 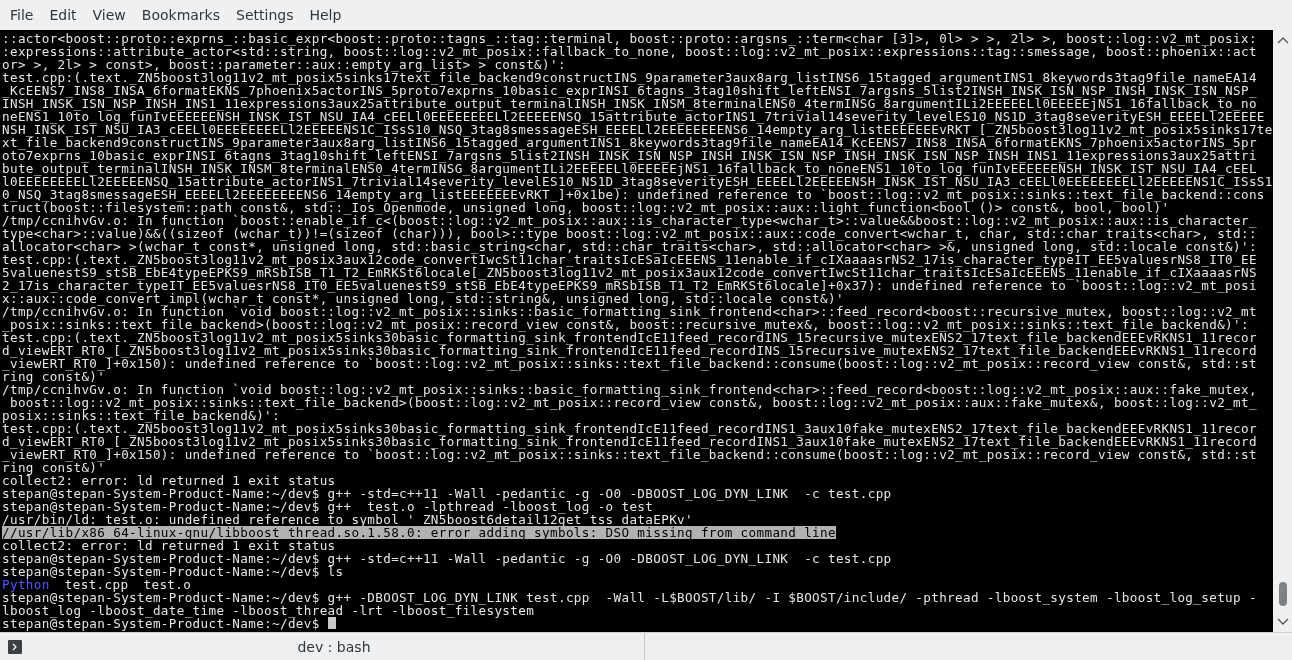 I want to click on terminal-line: 5valuenestS9_stSB_EbE4typeEPKS9_mRSbISB_T1_T2_EmRKSt6locale[_ZN5boost3log11v2_mt_posix3aux12code_convertIwcSt11char_traitsIcESaIcEEENS_11enable_if_cIXaaaasrNS, so click(x=629, y=272).